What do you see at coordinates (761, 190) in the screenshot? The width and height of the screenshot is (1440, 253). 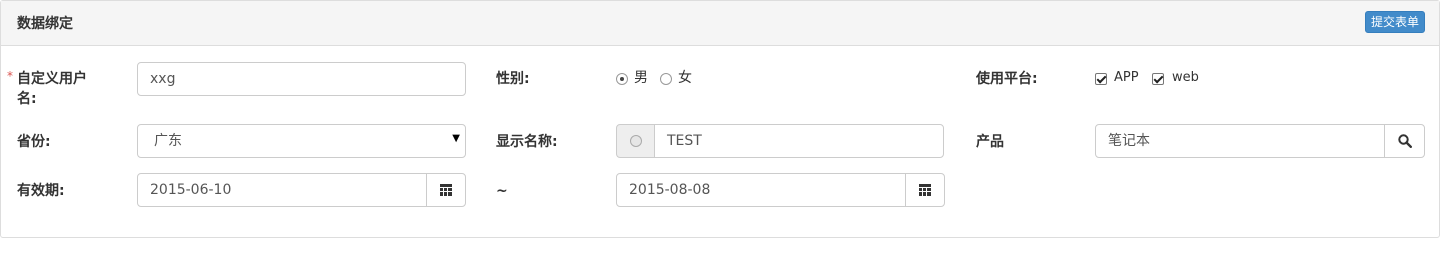 I see `validity-end-input: 2015-08-08` at bounding box center [761, 190].